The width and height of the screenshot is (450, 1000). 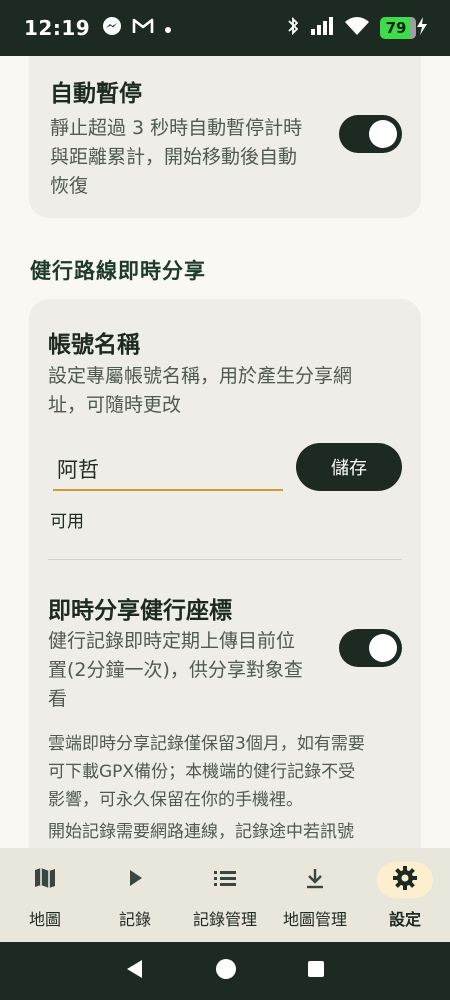 I want to click on save-button: 儲存, so click(x=349, y=467).